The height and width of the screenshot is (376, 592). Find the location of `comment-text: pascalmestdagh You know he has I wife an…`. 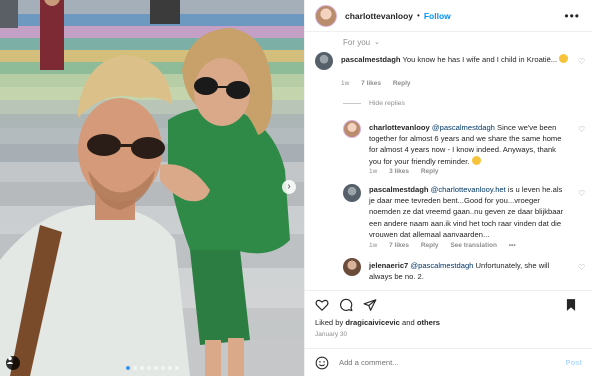

comment-text: pascalmestdagh You know he has I wife an… is located at coordinates (457, 59).